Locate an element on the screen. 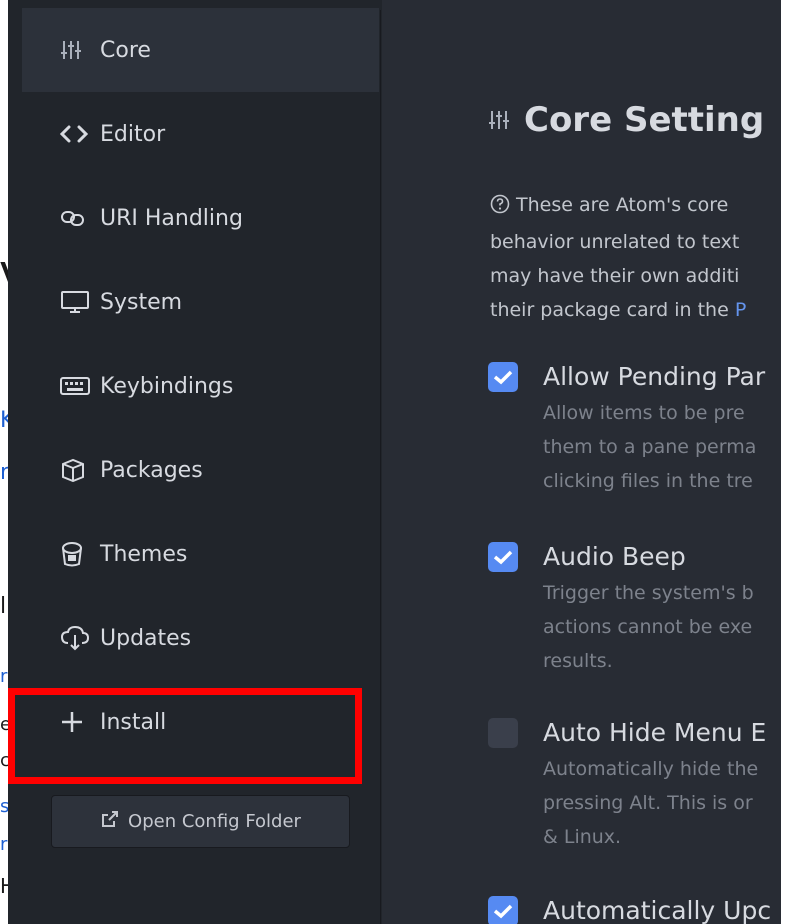  setting-description-line: & Linux. is located at coordinates (582, 837).